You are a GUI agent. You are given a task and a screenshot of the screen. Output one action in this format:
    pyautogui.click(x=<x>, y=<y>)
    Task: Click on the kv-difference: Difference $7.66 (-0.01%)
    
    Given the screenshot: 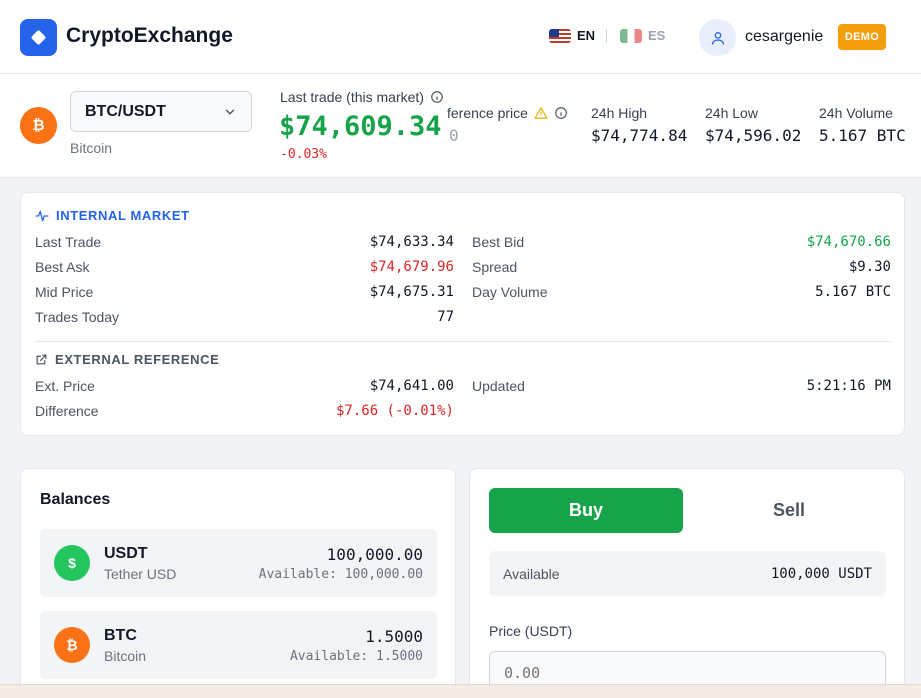 What is the action you would take?
    pyautogui.click(x=244, y=411)
    